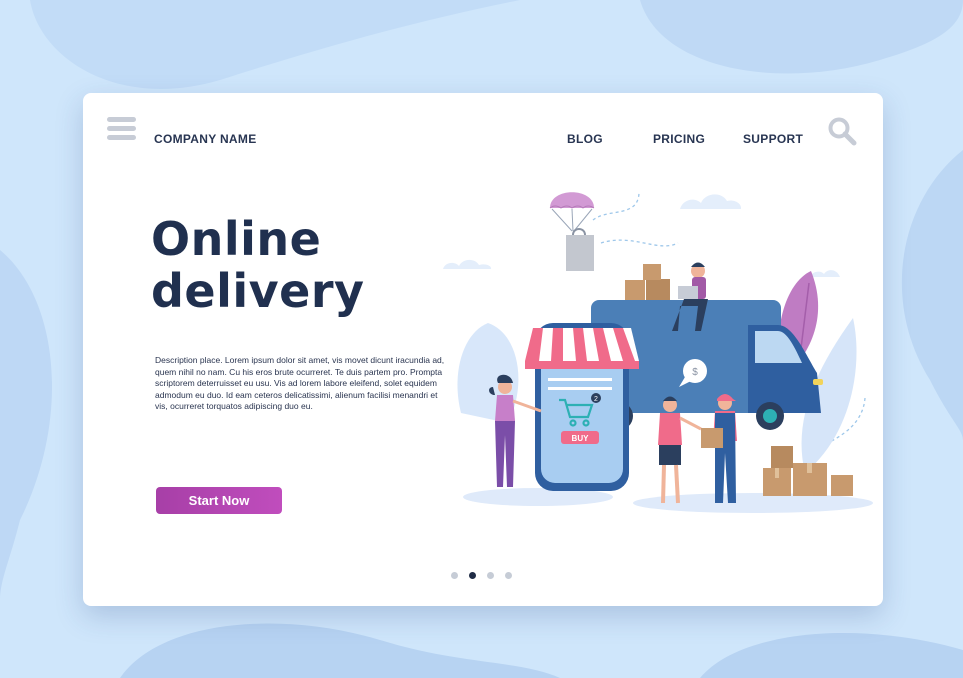 The width and height of the screenshot is (963, 678). Describe the element at coordinates (679, 139) in the screenshot. I see `nav-pricing: PRICING` at that location.